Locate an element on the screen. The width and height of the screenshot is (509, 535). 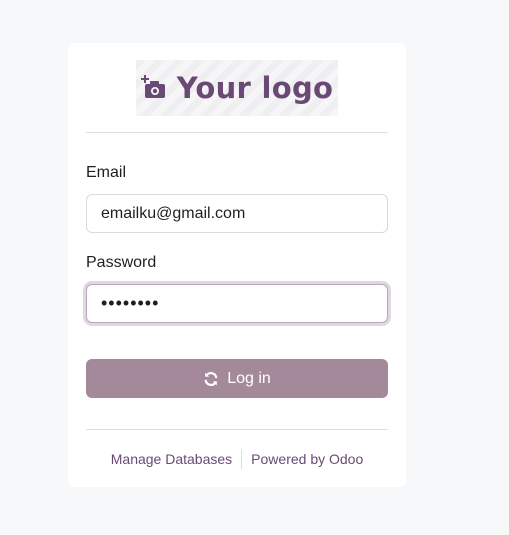
login-button: Log in is located at coordinates (237, 378).